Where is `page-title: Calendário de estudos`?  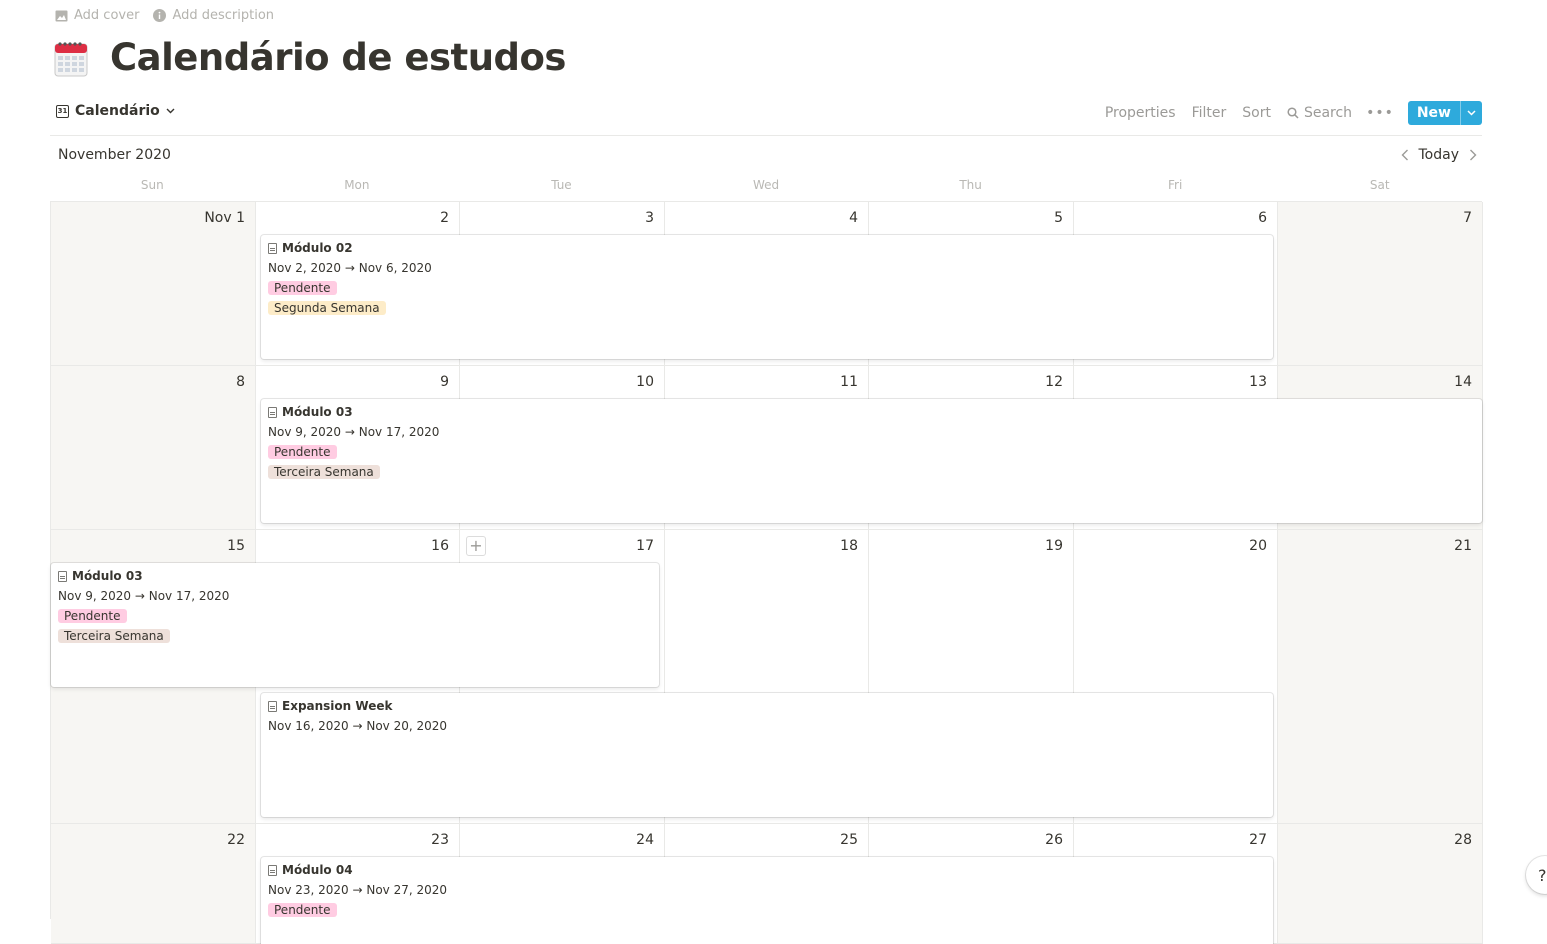 page-title: Calendário de estudos is located at coordinates (338, 57).